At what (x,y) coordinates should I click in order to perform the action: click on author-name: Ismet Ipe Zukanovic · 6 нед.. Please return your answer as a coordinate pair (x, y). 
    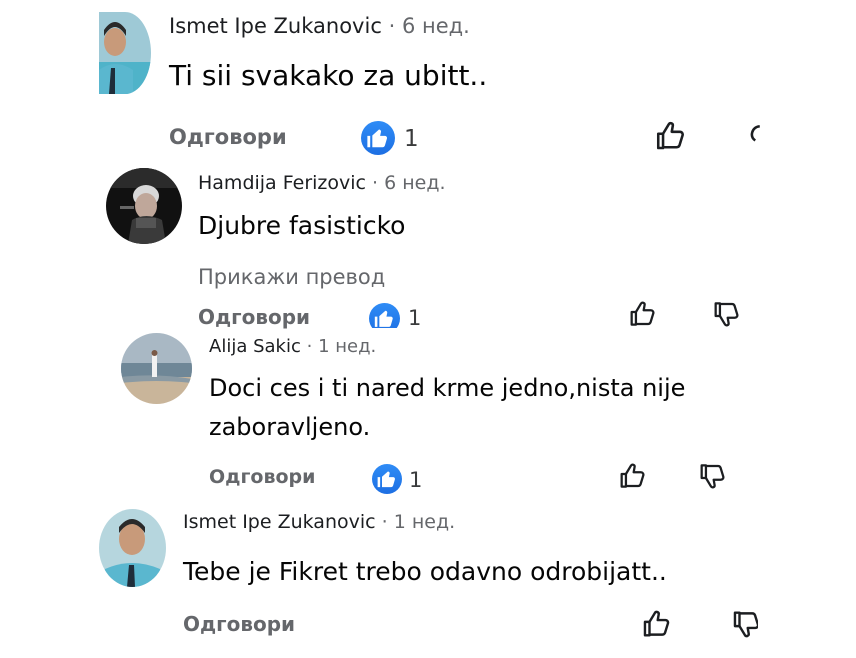
    Looking at the image, I should click on (319, 26).